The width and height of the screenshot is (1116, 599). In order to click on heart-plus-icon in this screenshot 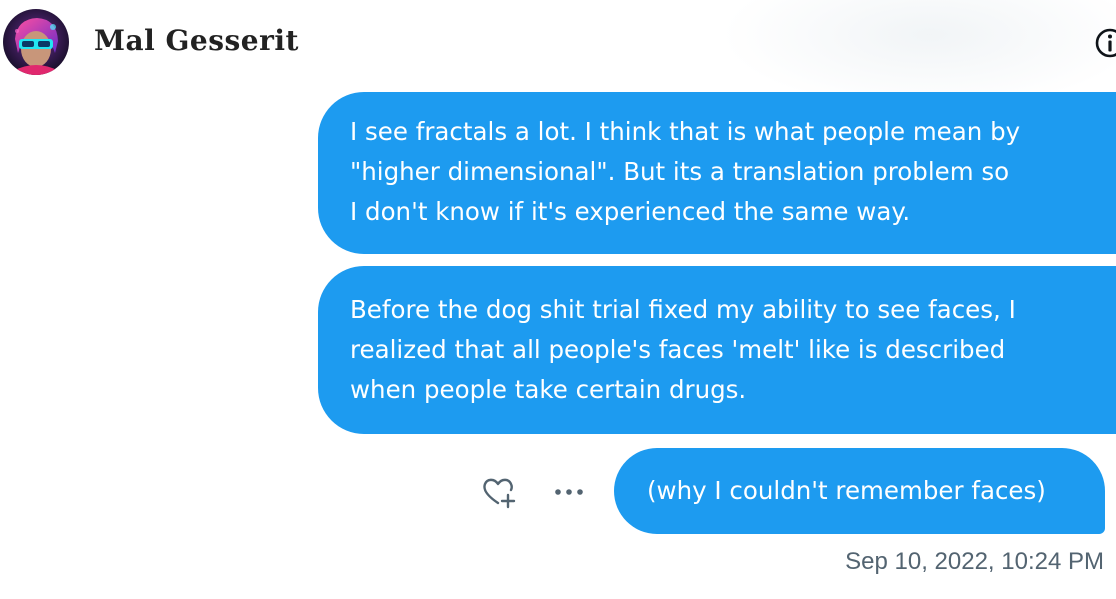, I will do `click(499, 493)`.